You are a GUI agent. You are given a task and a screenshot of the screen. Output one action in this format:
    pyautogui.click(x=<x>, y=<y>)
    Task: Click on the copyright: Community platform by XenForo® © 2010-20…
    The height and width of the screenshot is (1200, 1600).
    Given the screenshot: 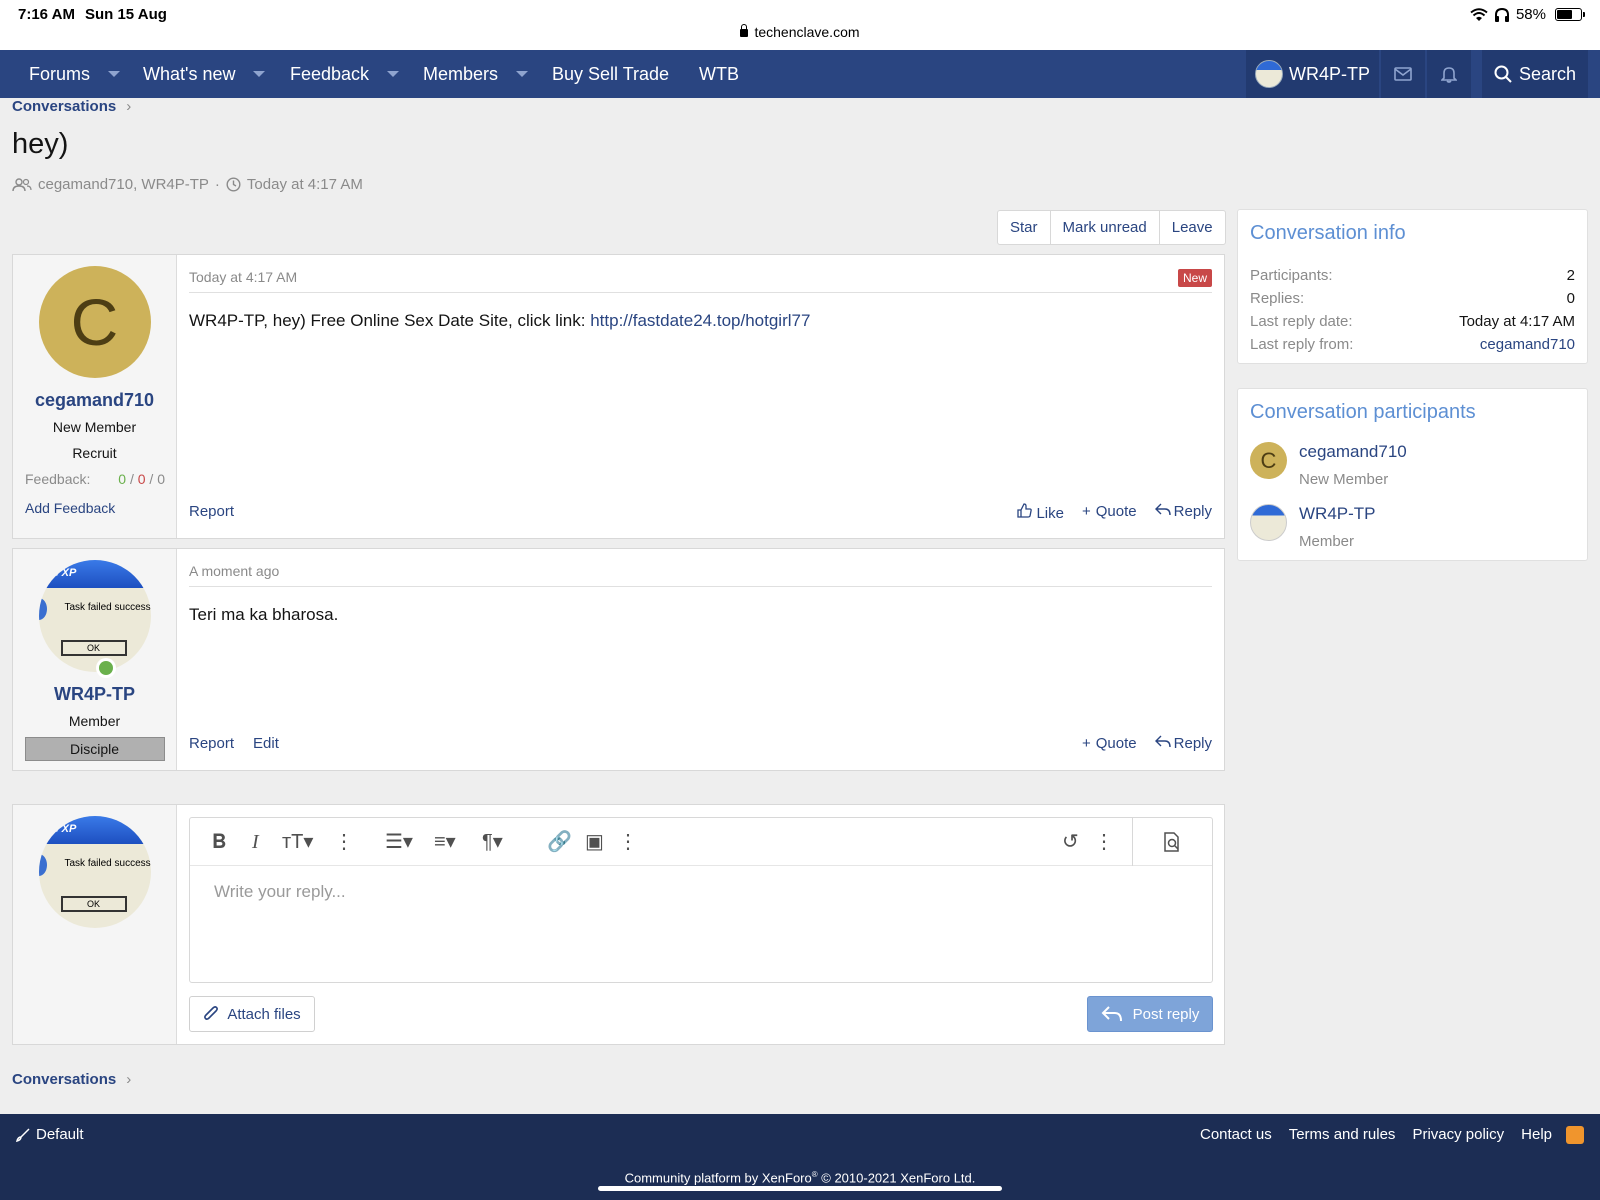 What is the action you would take?
    pyautogui.click(x=800, y=1177)
    